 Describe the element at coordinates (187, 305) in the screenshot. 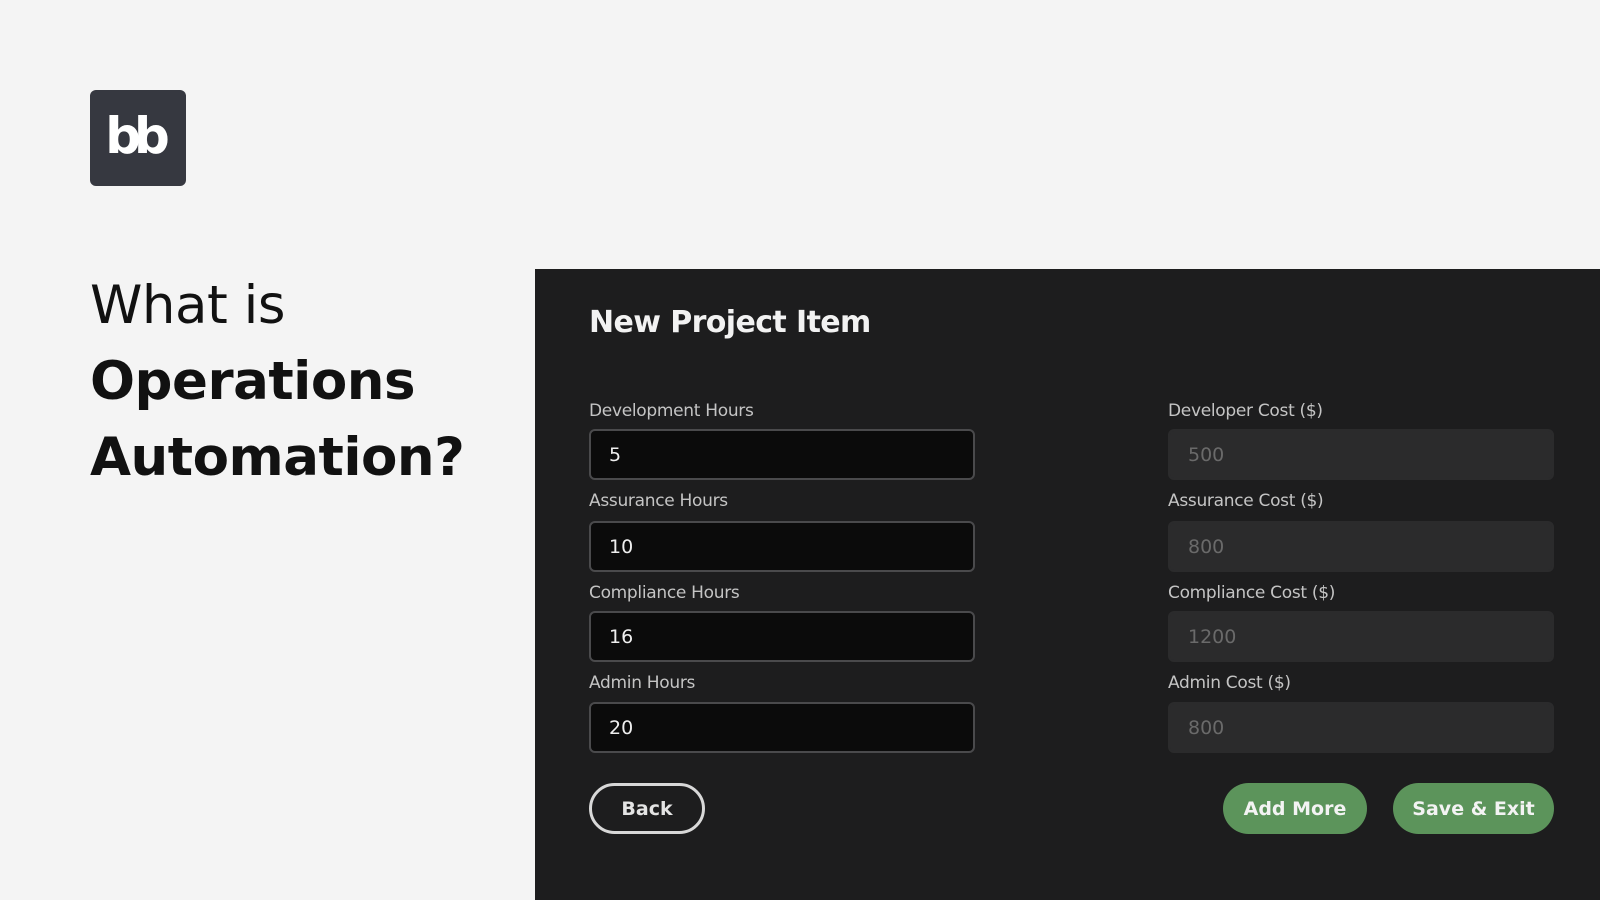

I see `headline-line-1: What is` at that location.